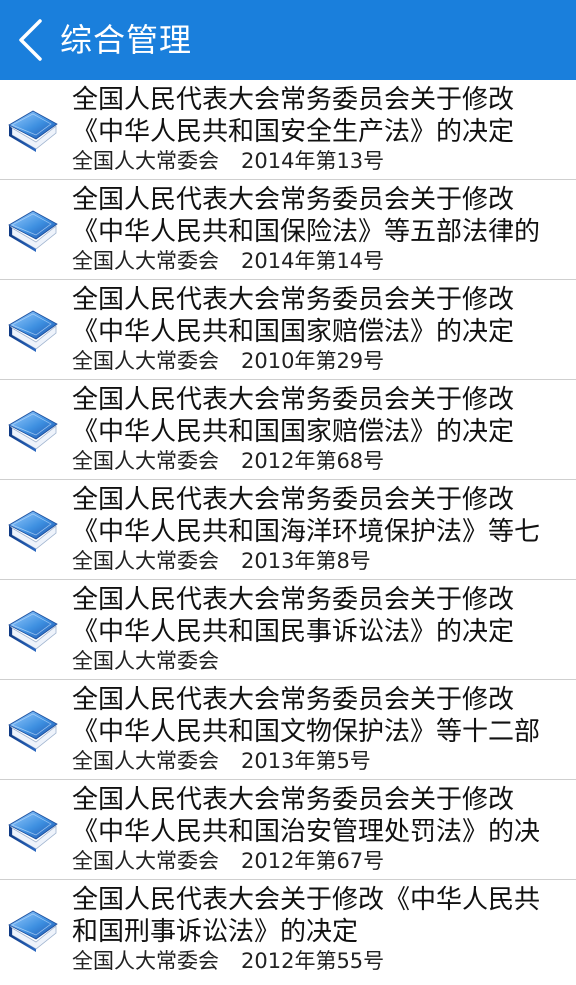 Image resolution: width=576 pixels, height=985 pixels. I want to click on back-button, so click(31, 40).